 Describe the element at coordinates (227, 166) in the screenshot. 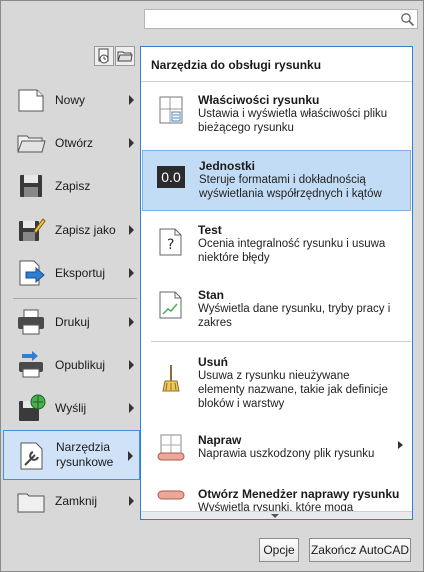

I see `tool-title: Jednostki` at that location.